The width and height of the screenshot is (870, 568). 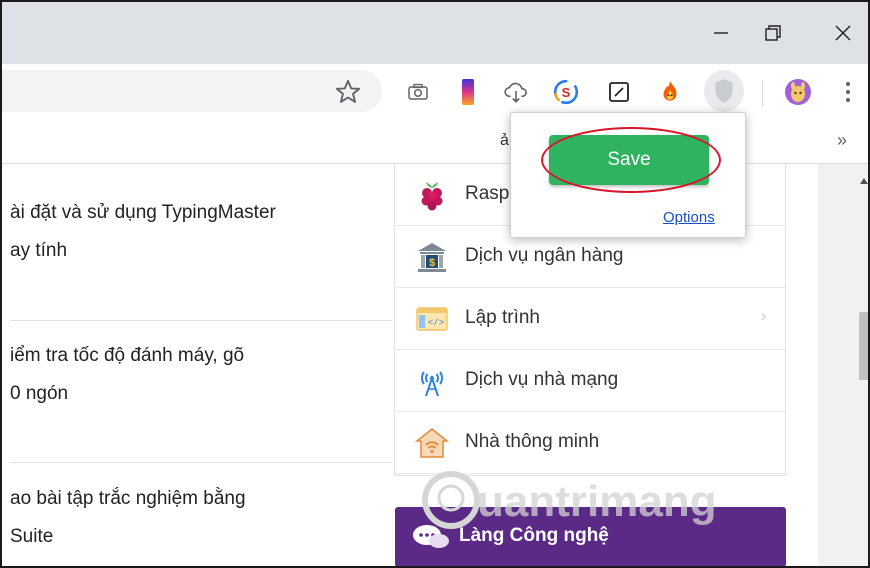 I want to click on svg-text: S, so click(x=566, y=92).